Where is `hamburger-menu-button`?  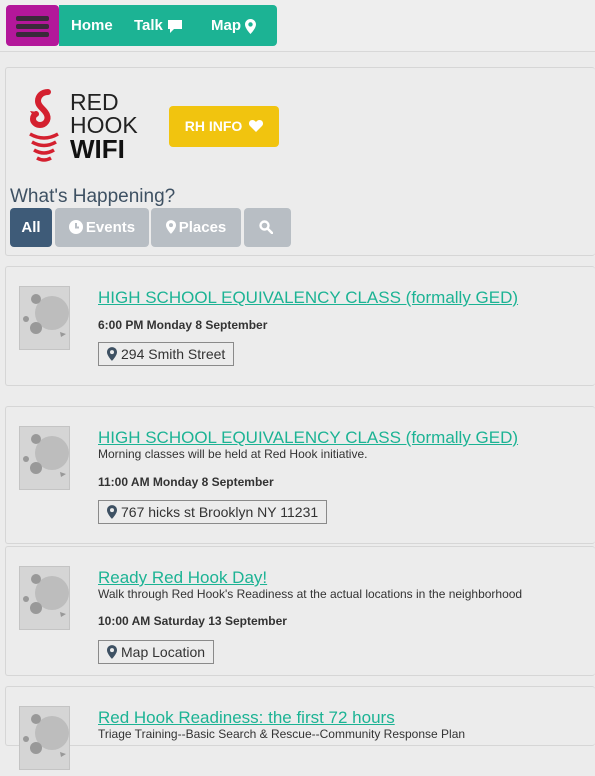 hamburger-menu-button is located at coordinates (32, 25).